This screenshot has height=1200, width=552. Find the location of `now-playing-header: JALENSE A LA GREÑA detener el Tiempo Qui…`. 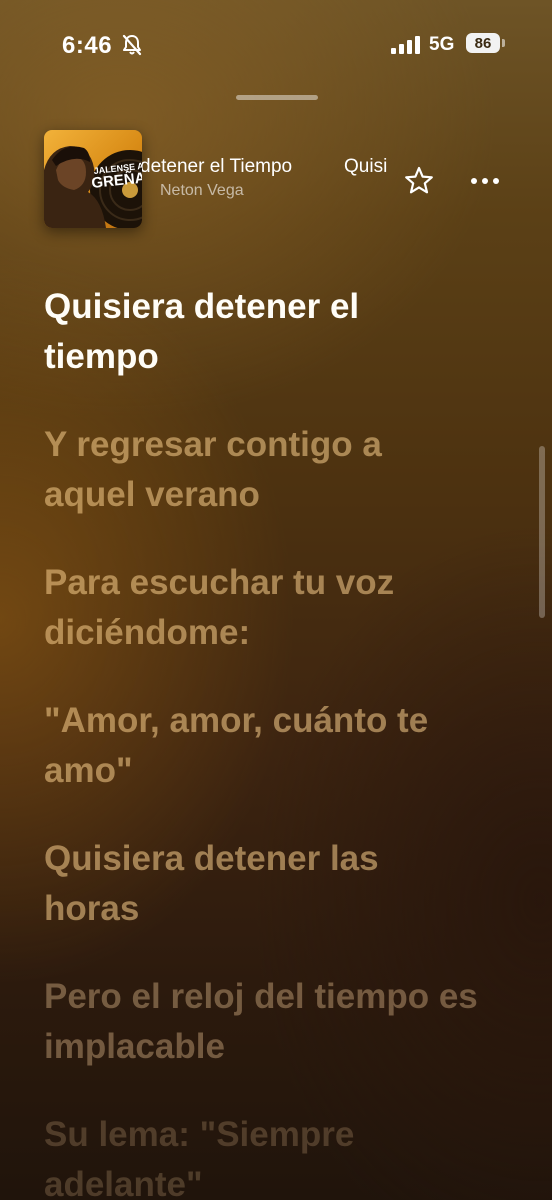

now-playing-header: JALENSE A LA GREÑA detener el Tiempo Qui… is located at coordinates (276, 181).